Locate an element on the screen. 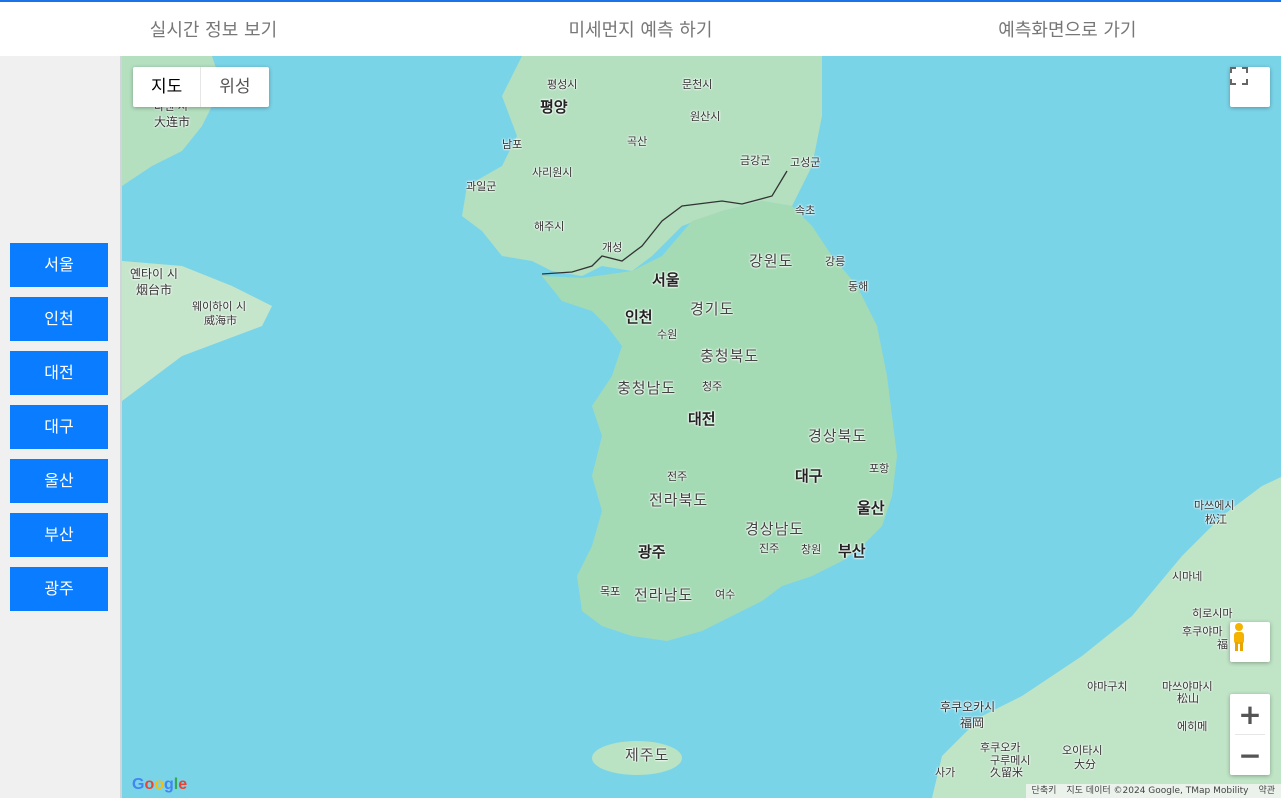 This screenshot has width=1281, height=798. label-yamaguchi: 야마구치 is located at coordinates (1107, 686).